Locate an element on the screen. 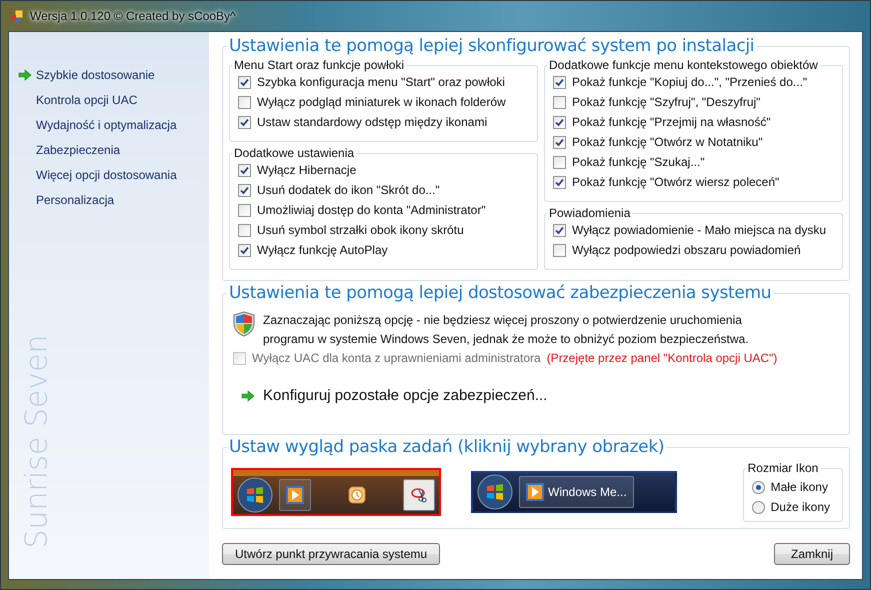 The image size is (871, 590). sidebar-item-label: Kontrola opcji UAC is located at coordinates (87, 99).